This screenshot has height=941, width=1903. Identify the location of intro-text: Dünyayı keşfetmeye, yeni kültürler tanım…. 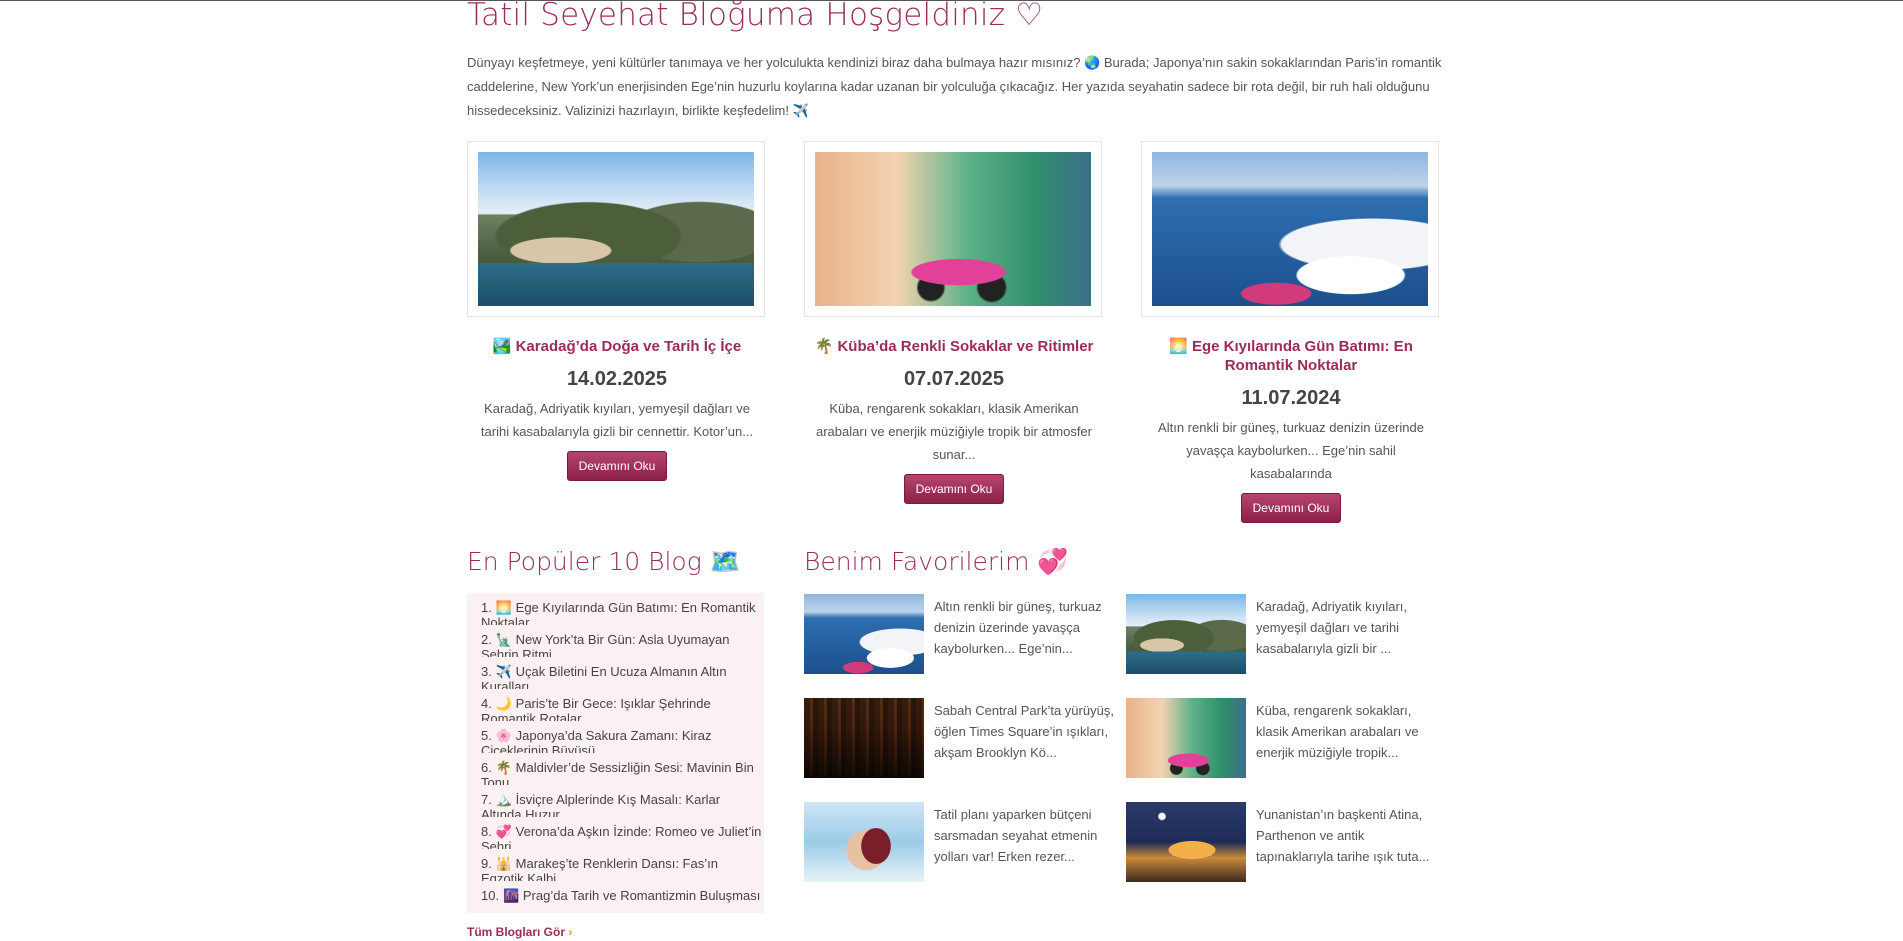
(954, 86).